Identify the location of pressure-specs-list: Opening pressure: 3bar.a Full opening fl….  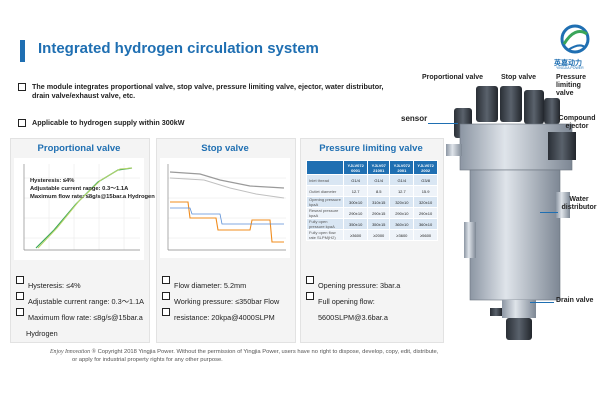
(353, 299).